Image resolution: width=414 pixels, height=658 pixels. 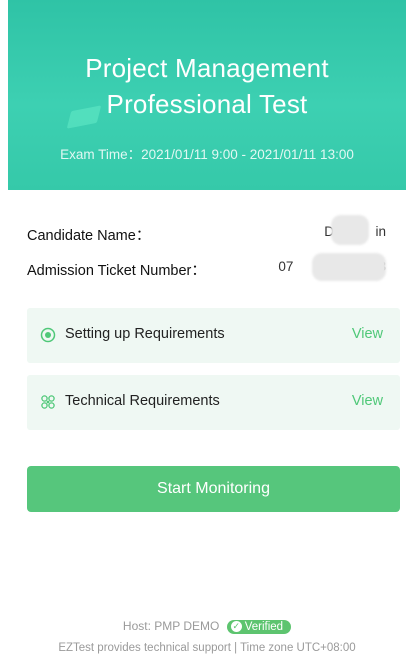 What do you see at coordinates (207, 68) in the screenshot?
I see `exam-title-line1: Project Management` at bounding box center [207, 68].